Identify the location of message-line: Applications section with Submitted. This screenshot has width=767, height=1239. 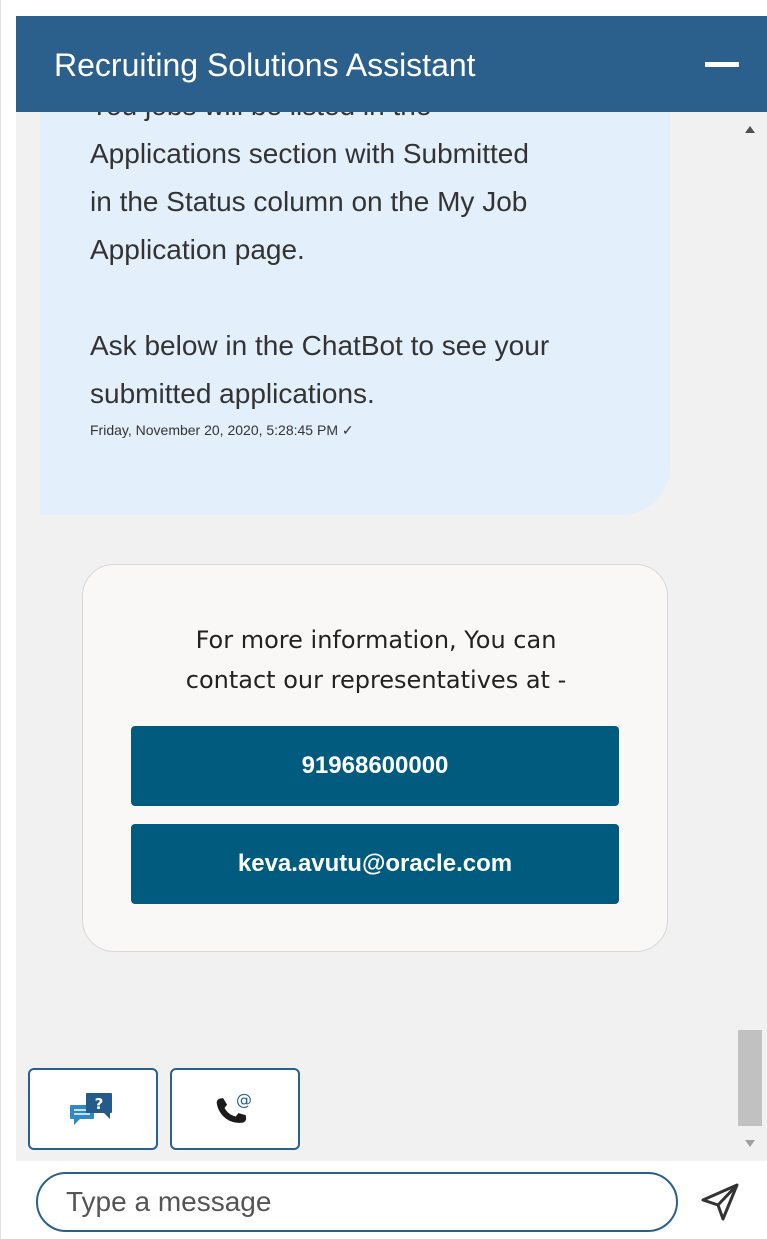
(309, 153).